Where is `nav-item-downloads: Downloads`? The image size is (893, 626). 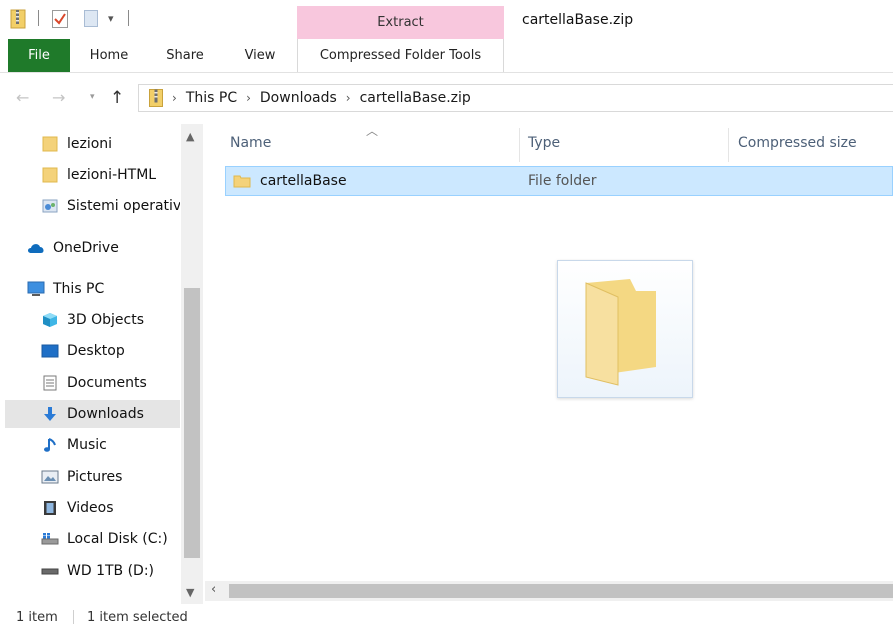
nav-item-downloads: Downloads is located at coordinates (92, 414).